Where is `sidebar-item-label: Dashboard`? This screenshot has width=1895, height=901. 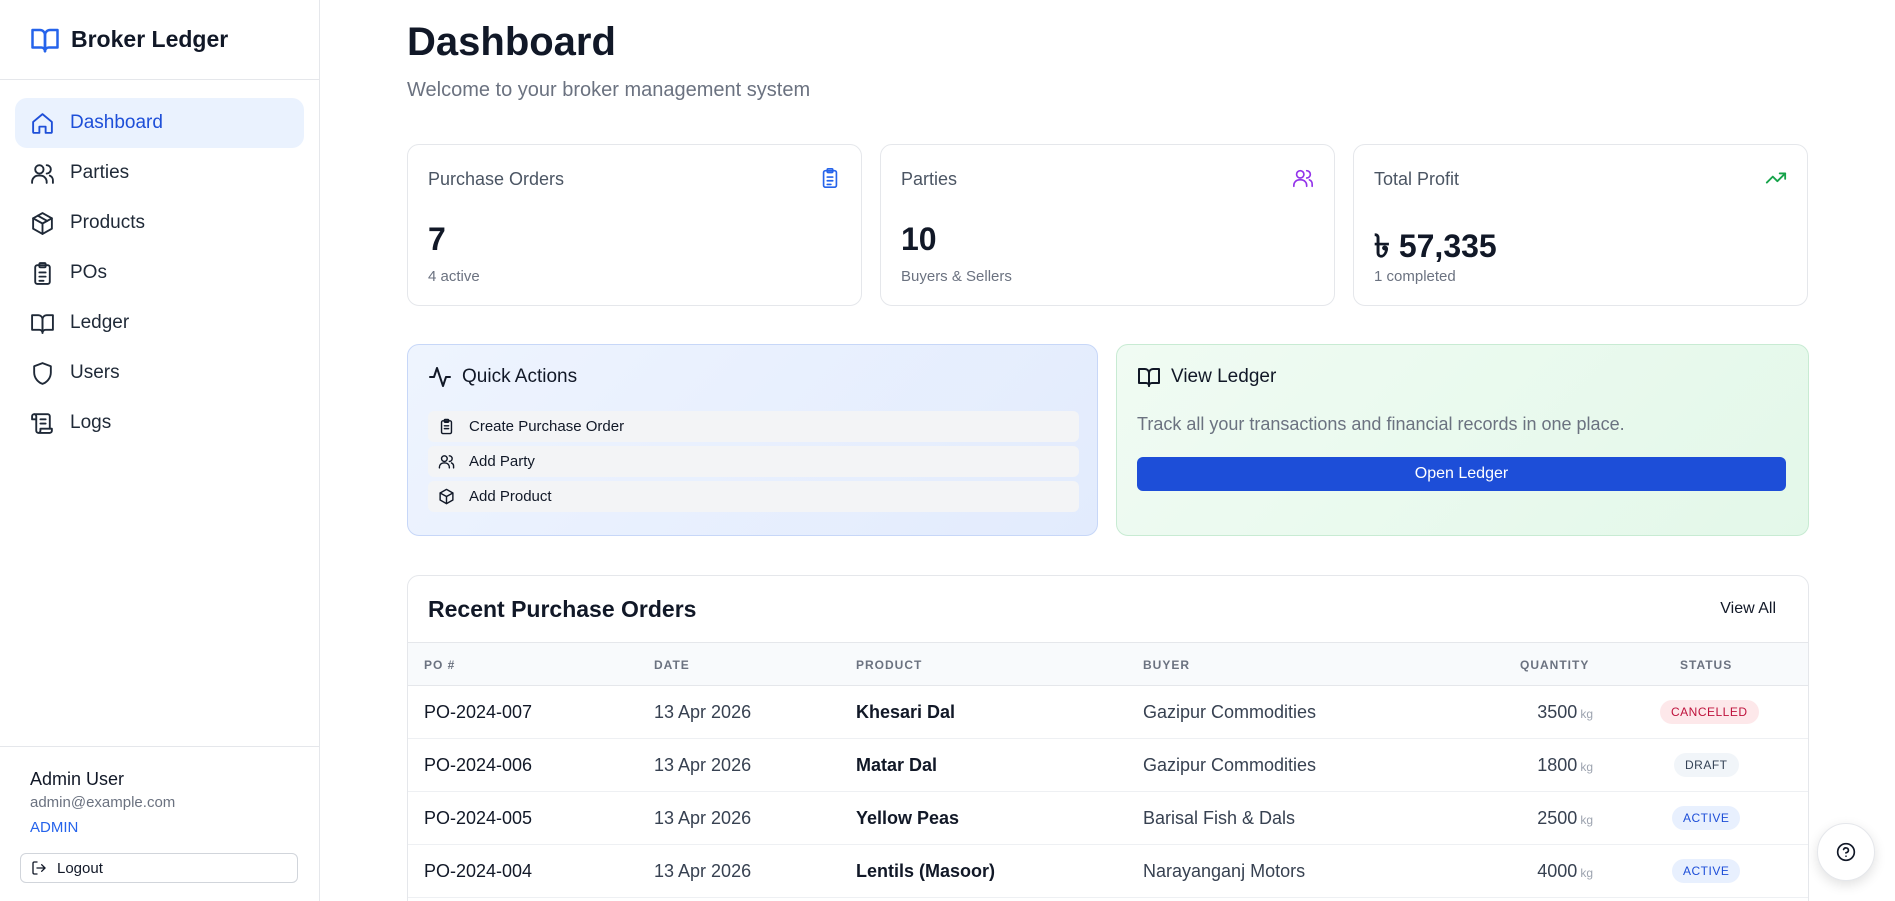 sidebar-item-label: Dashboard is located at coordinates (116, 122).